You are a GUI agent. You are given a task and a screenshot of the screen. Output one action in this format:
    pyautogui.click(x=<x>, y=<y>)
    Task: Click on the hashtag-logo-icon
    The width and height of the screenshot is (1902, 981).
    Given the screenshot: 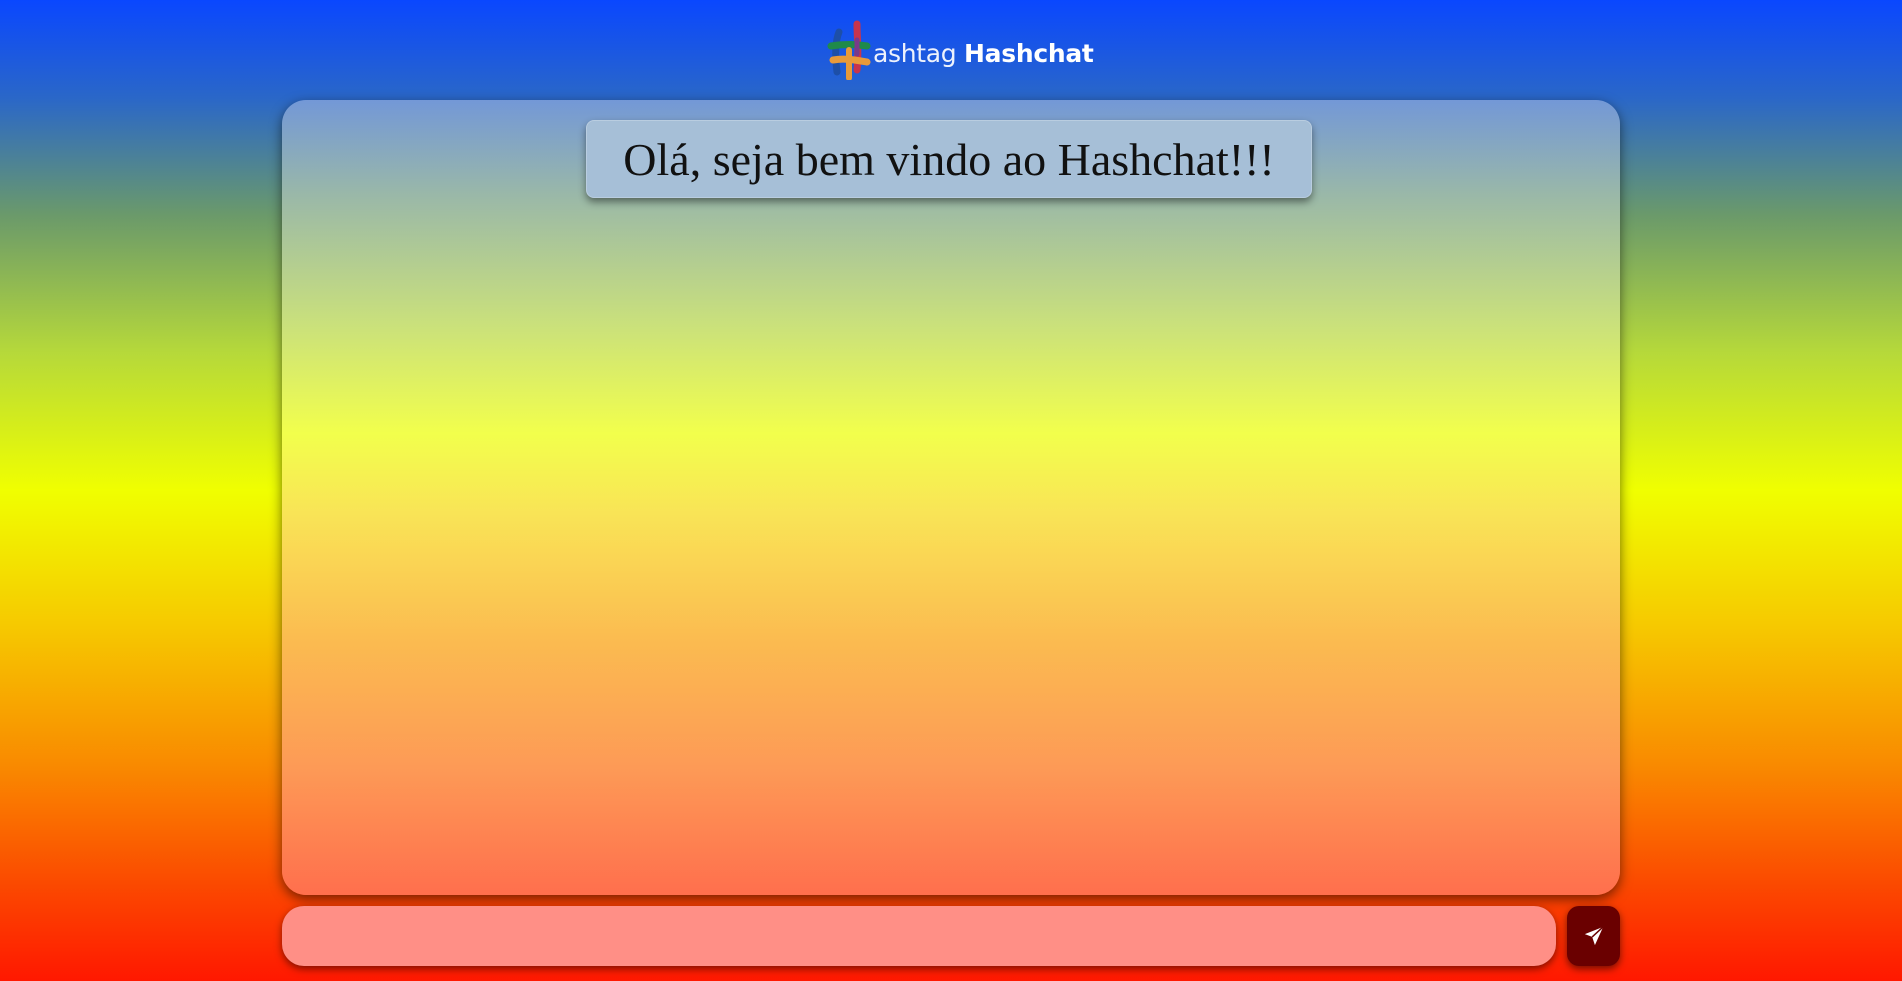 What is the action you would take?
    pyautogui.click(x=849, y=50)
    